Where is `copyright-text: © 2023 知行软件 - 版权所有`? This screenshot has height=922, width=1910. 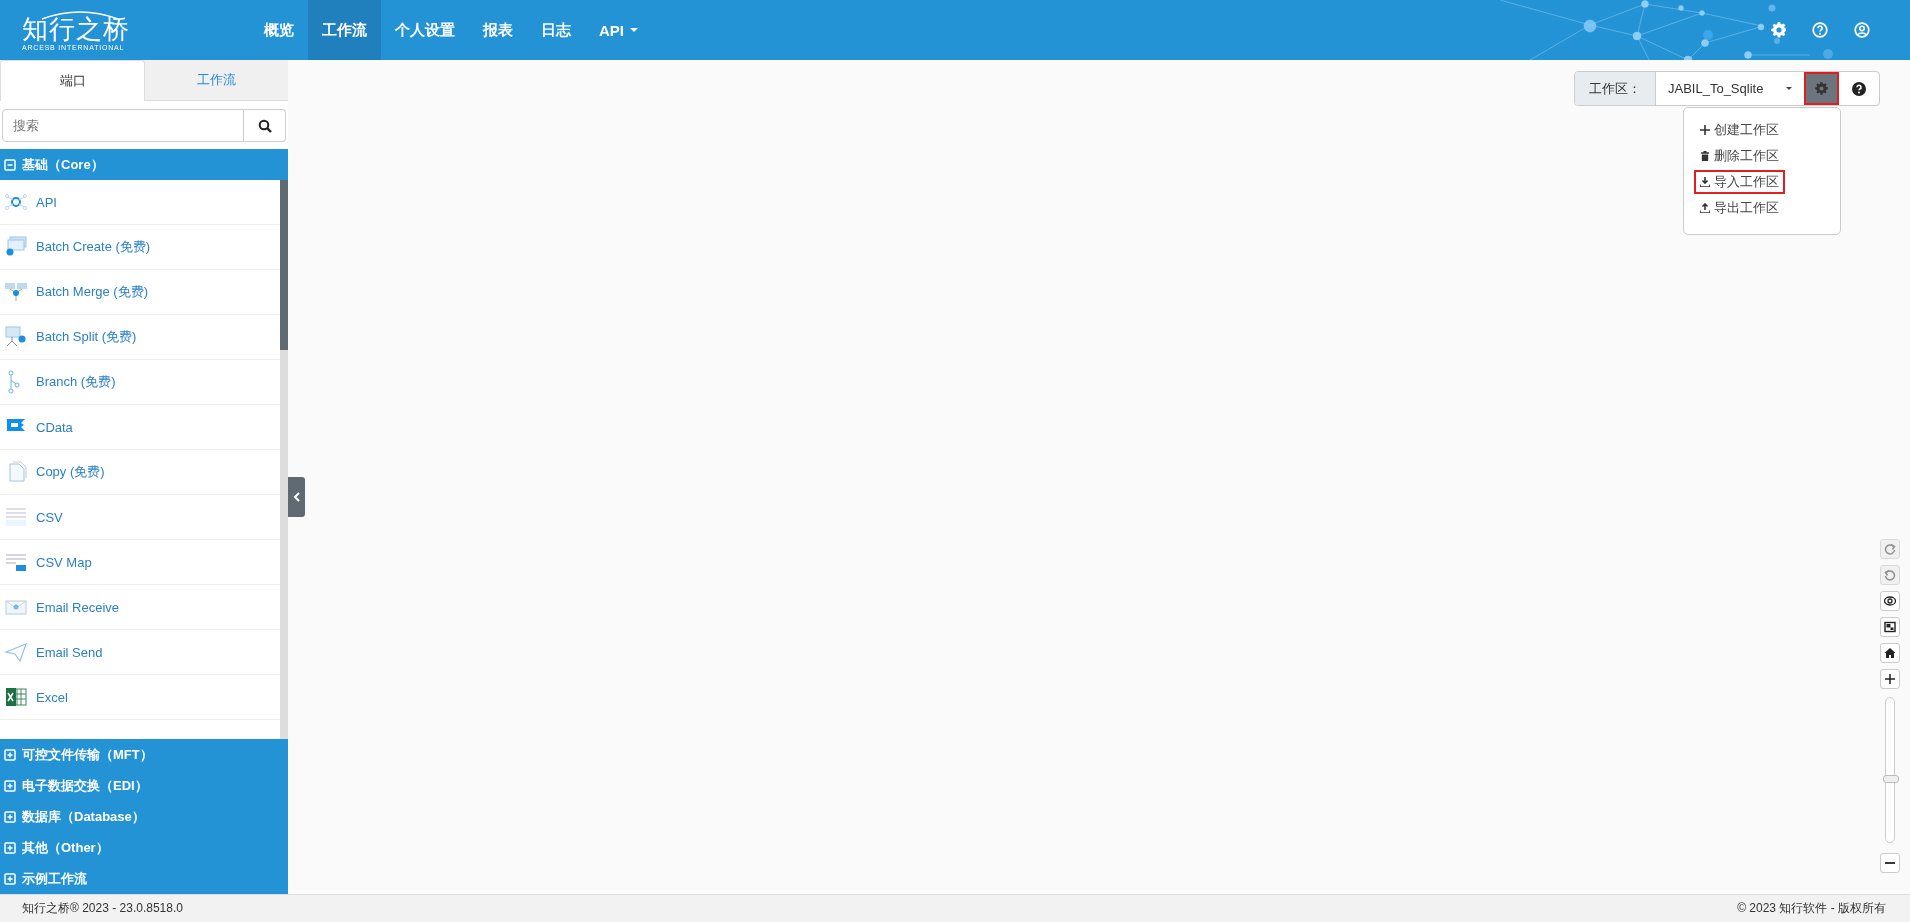
copyright-text: © 2023 知行软件 - 版权所有 is located at coordinates (1811, 908).